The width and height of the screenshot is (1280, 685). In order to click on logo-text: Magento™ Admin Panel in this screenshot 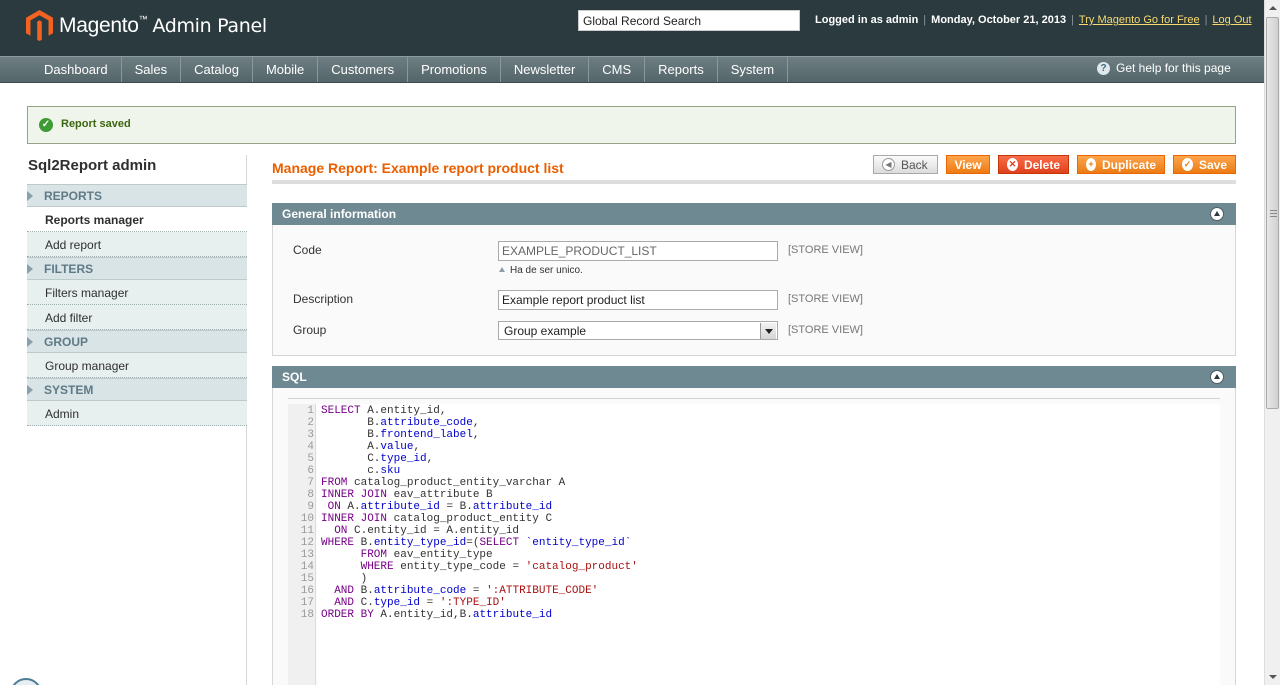, I will do `click(163, 25)`.